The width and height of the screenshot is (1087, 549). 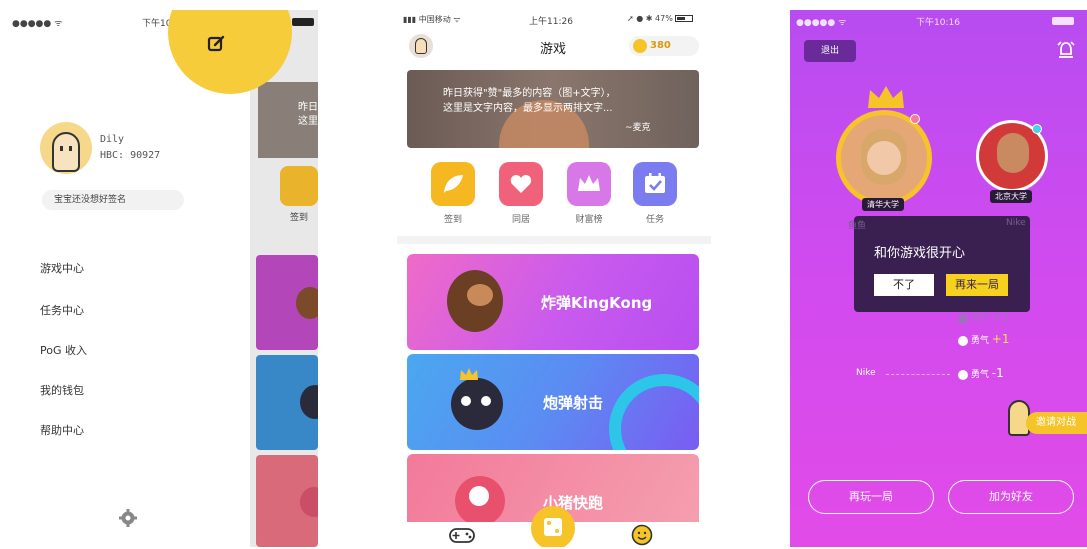 What do you see at coordinates (62, 310) in the screenshot?
I see `menu-item-task-center: 任务中心` at bounding box center [62, 310].